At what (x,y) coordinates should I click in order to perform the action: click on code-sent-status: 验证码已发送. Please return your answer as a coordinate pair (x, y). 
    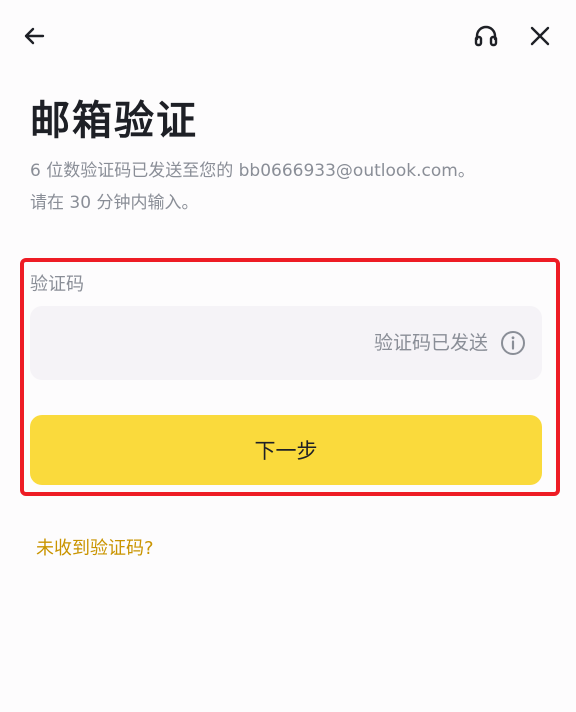
    Looking at the image, I should click on (430, 343).